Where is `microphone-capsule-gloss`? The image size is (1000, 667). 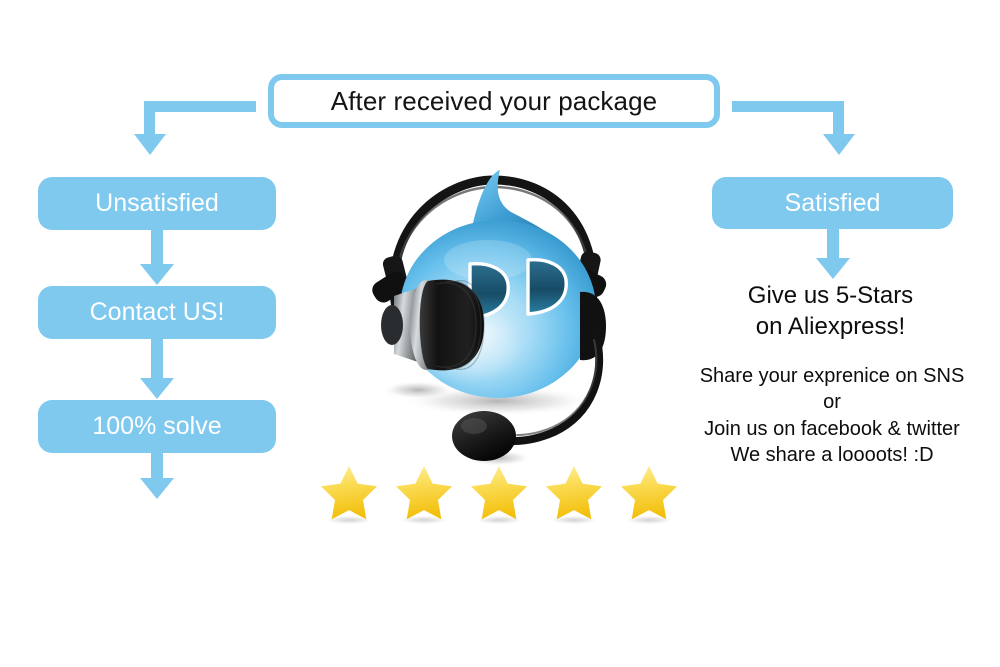 microphone-capsule-gloss is located at coordinates (474, 426).